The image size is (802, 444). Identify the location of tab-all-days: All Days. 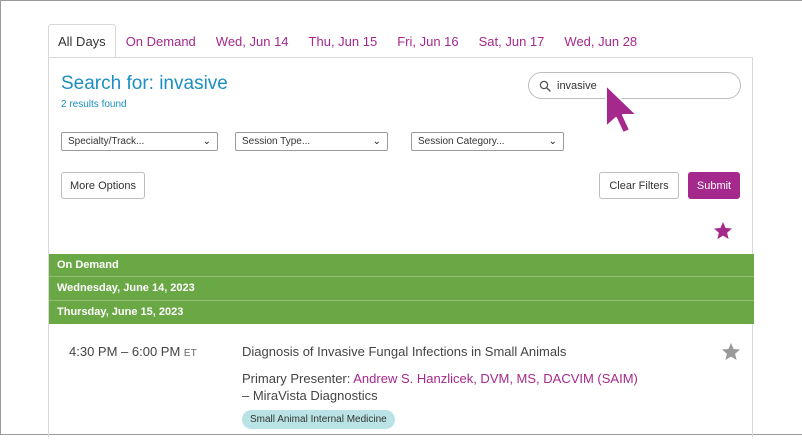
(82, 41).